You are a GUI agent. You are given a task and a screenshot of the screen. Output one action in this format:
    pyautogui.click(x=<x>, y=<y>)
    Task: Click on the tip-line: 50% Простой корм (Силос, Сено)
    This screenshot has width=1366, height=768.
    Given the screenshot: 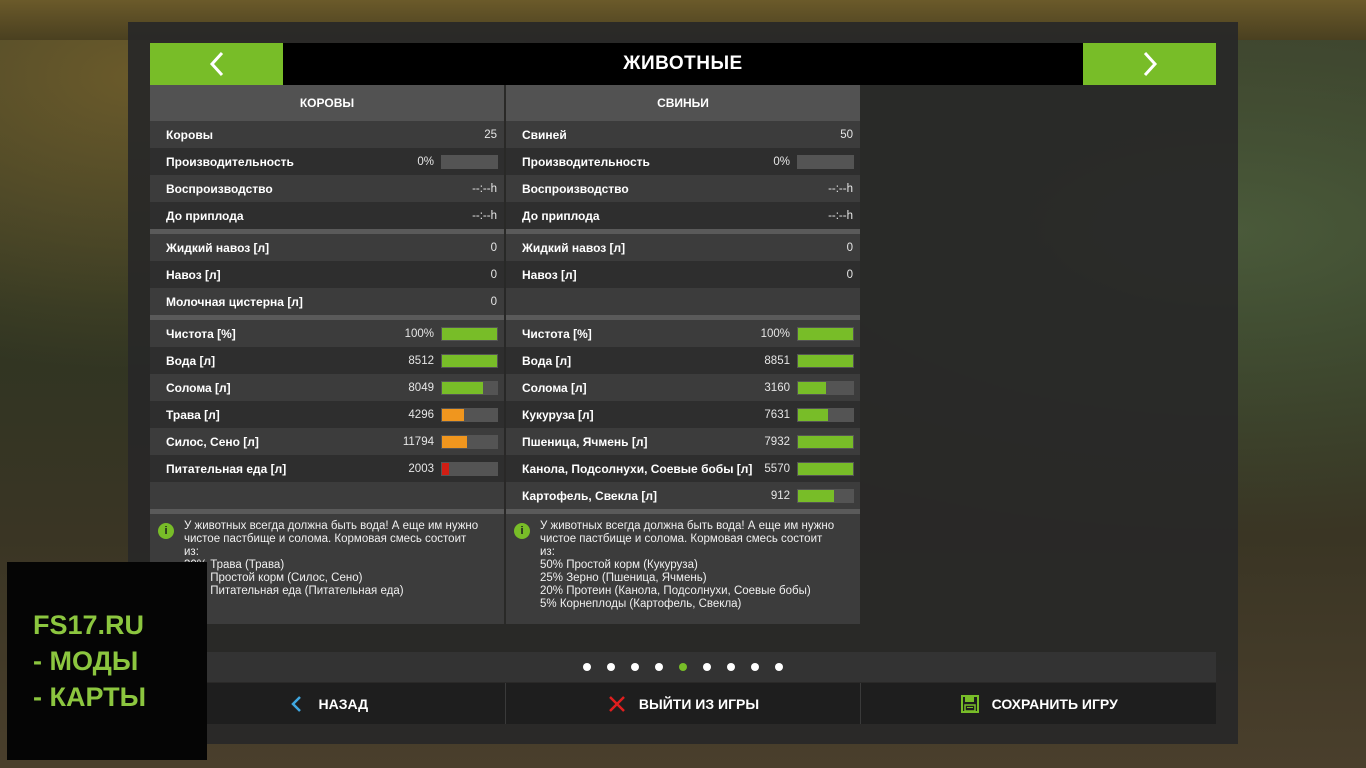 What is the action you would take?
    pyautogui.click(x=273, y=578)
    